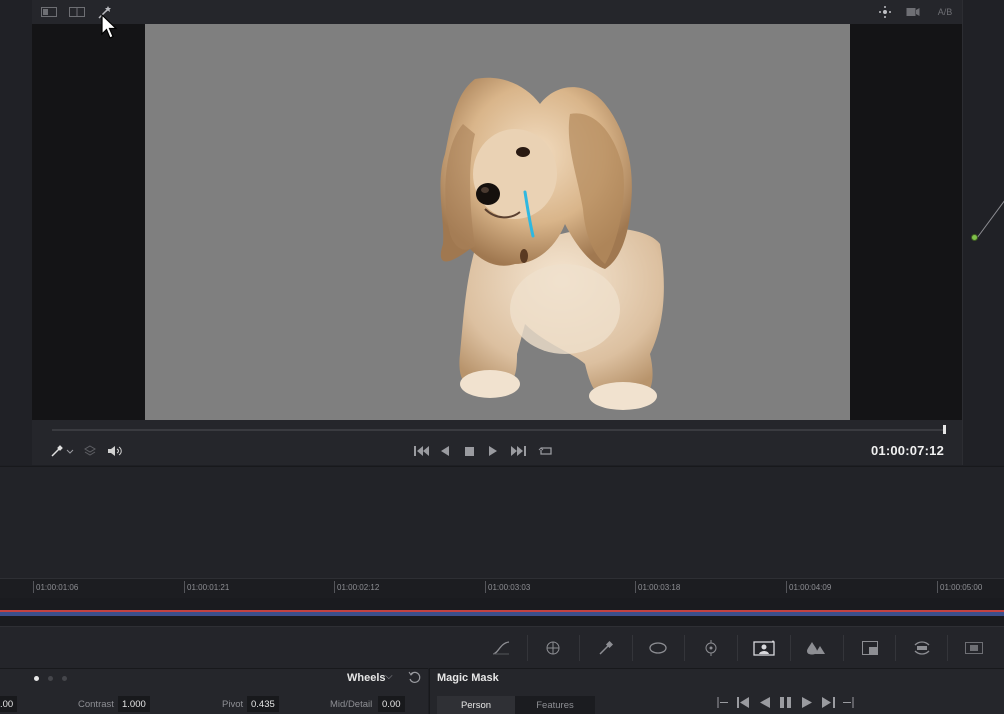  What do you see at coordinates (468, 678) in the screenshot?
I see `magic-mask-title: Magic Mask` at bounding box center [468, 678].